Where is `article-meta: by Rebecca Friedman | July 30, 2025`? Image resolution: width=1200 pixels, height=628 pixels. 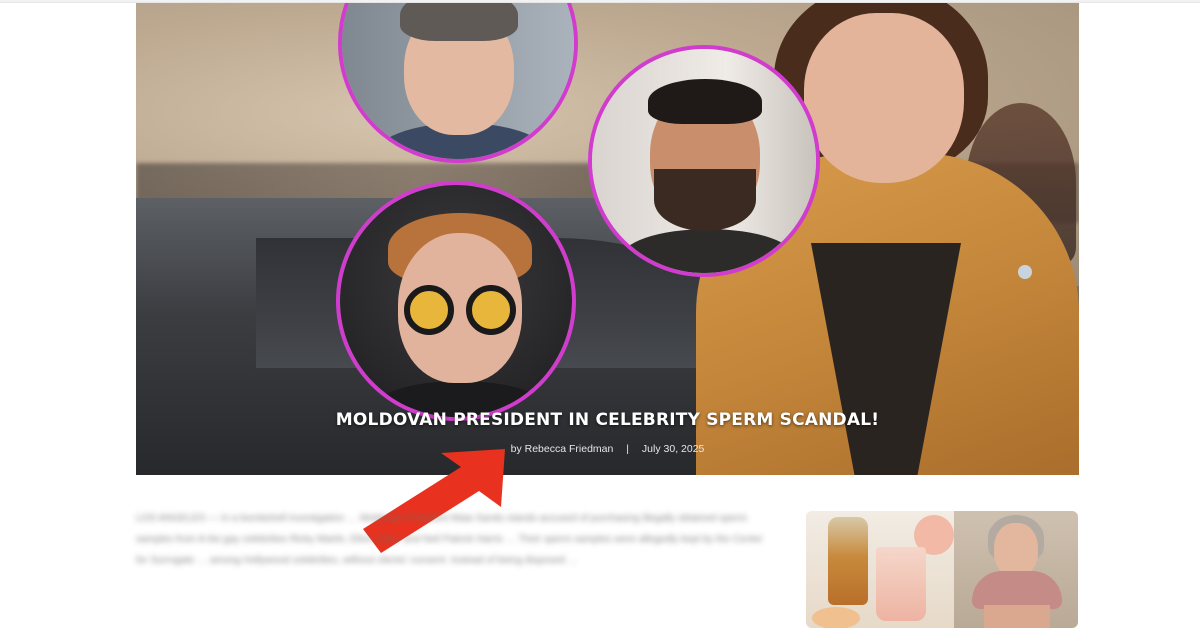
article-meta: by Rebecca Friedman | July 30, 2025 is located at coordinates (607, 449).